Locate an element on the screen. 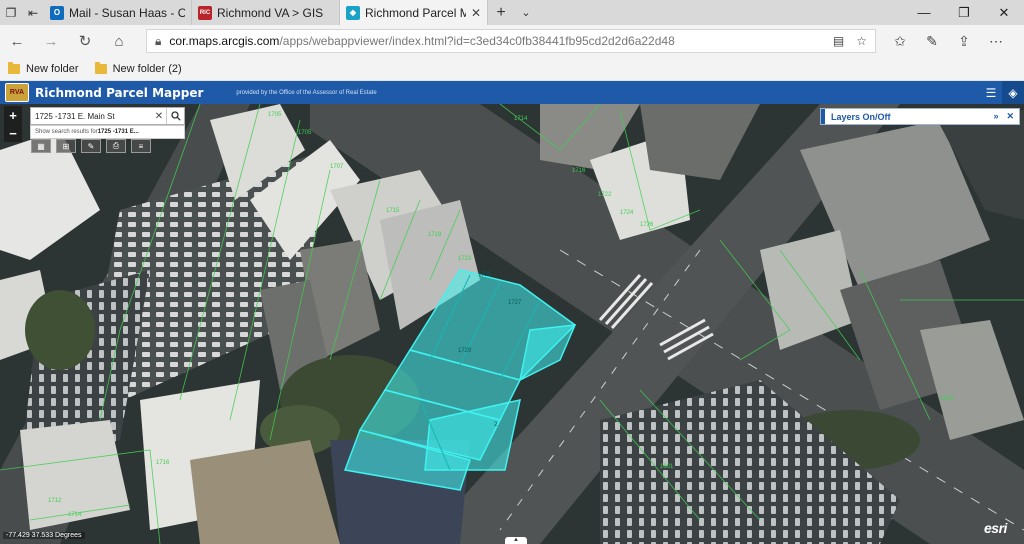  list-icon: ≡ is located at coordinates (141, 146).